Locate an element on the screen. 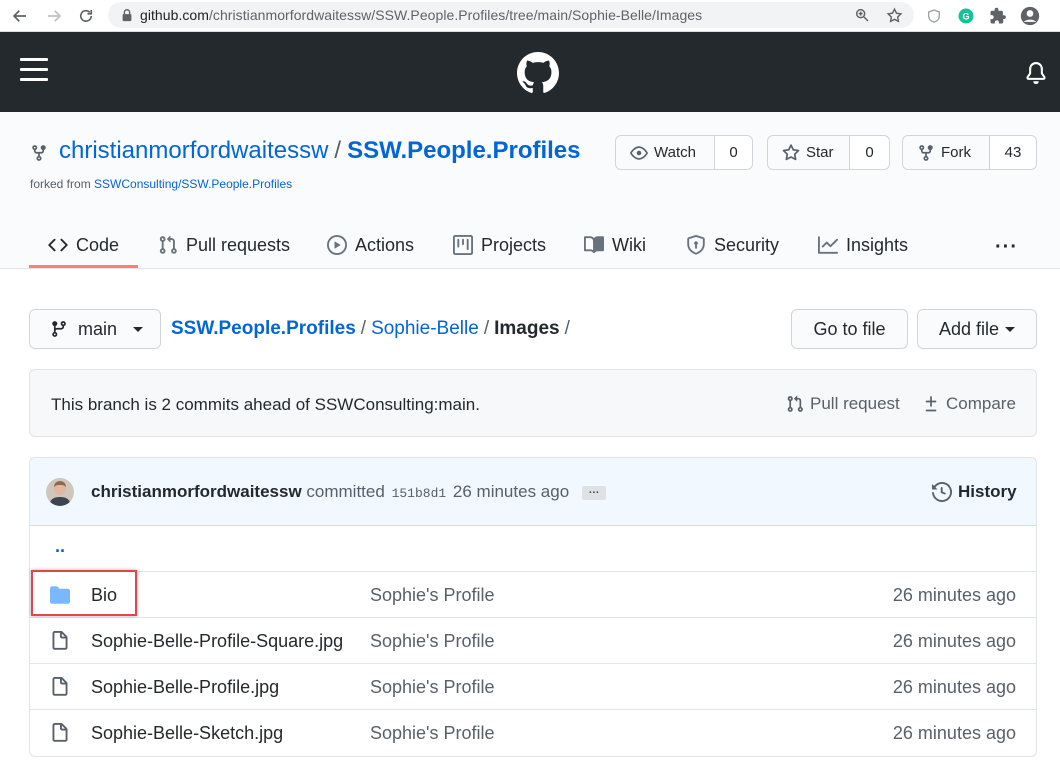  more-options-icon: ··· is located at coordinates (1006, 247).